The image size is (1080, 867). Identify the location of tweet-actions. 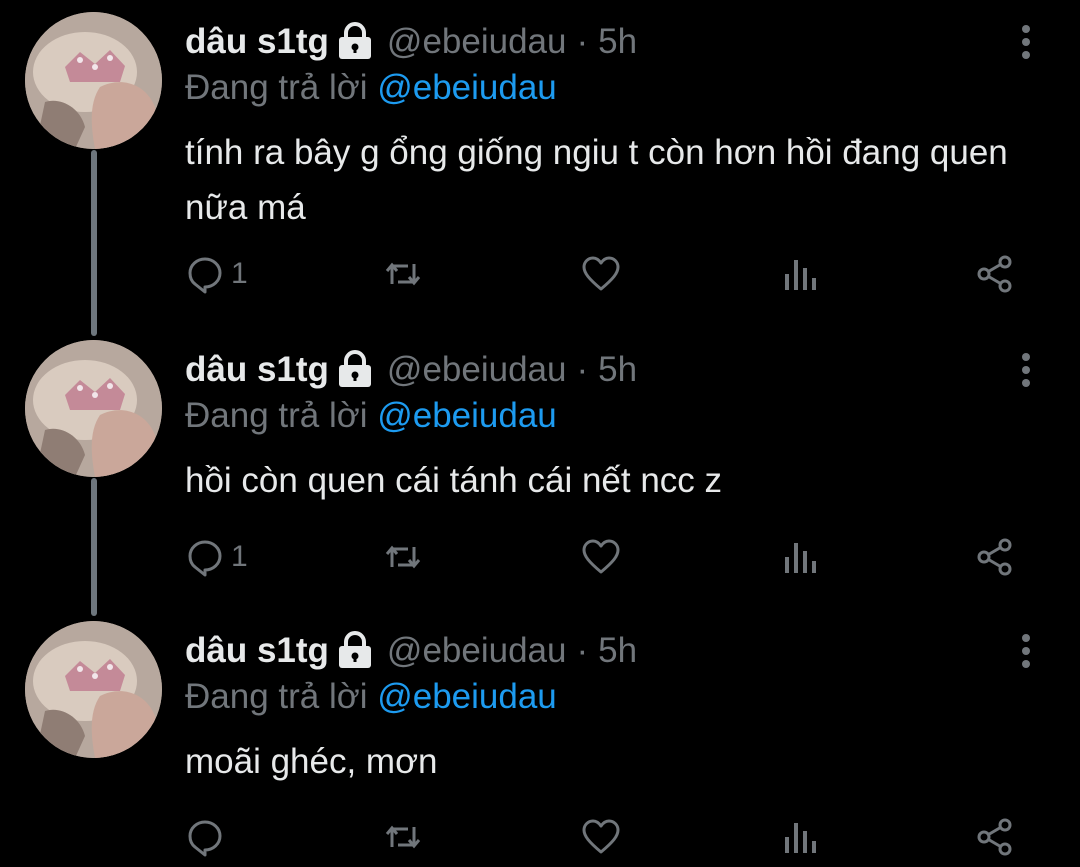
(605, 837).